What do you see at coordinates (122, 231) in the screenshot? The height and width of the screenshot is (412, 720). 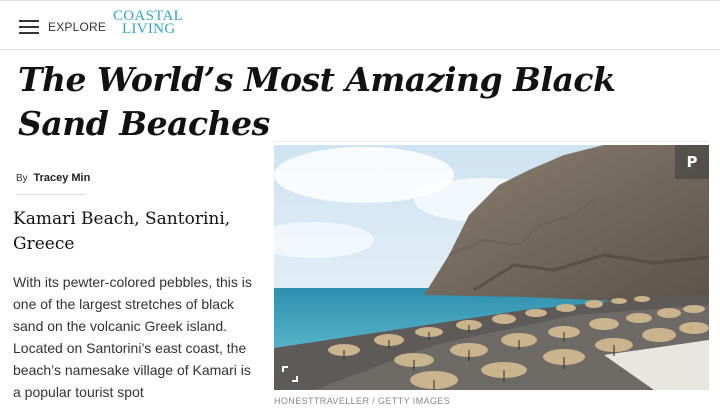 I see `section-title: Kamari Beach, Santorini, Greece` at bounding box center [122, 231].